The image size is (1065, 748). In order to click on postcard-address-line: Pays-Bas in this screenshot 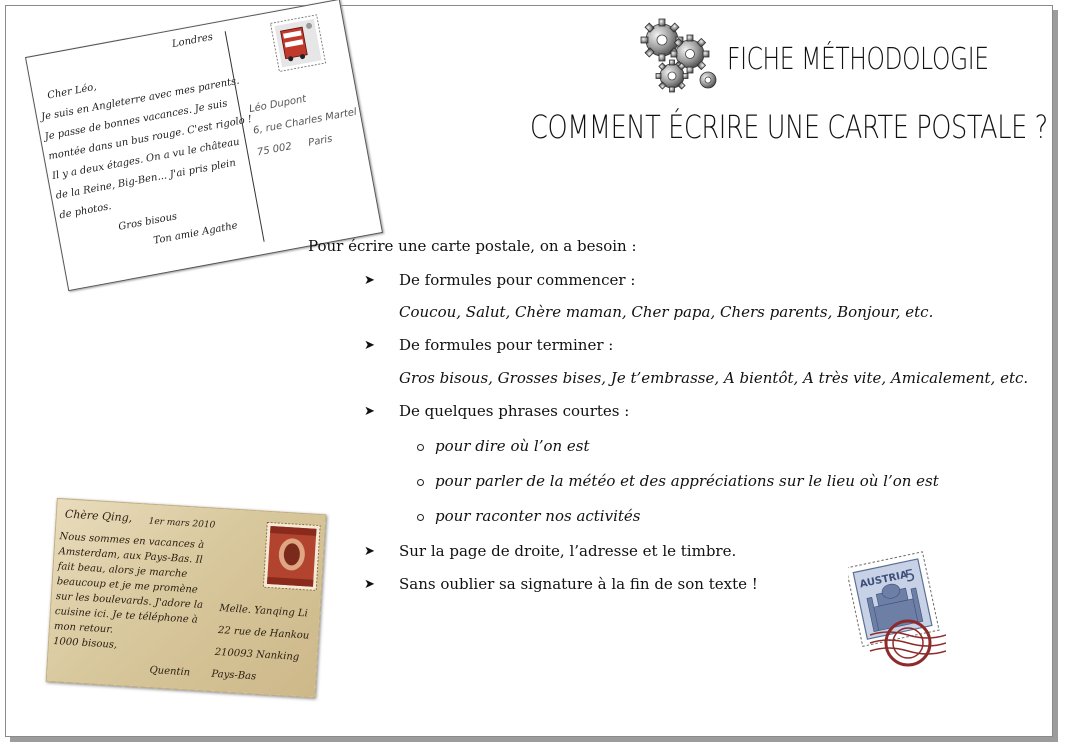, I will do `click(234, 675)`.